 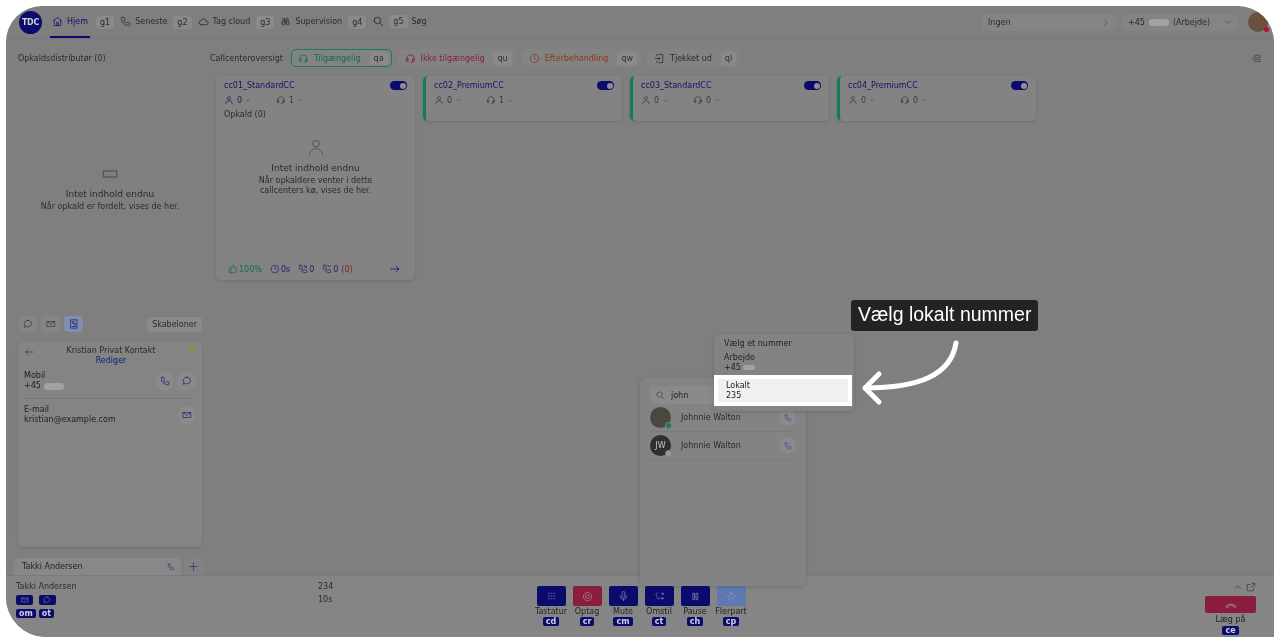 What do you see at coordinates (35, 376) in the screenshot?
I see `field-label: Mobil` at bounding box center [35, 376].